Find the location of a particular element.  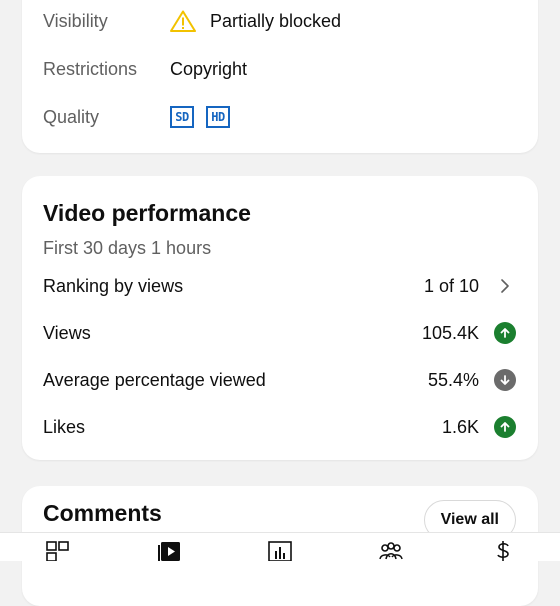

performance-subtitle: First 30 days 1 hours is located at coordinates (127, 248).